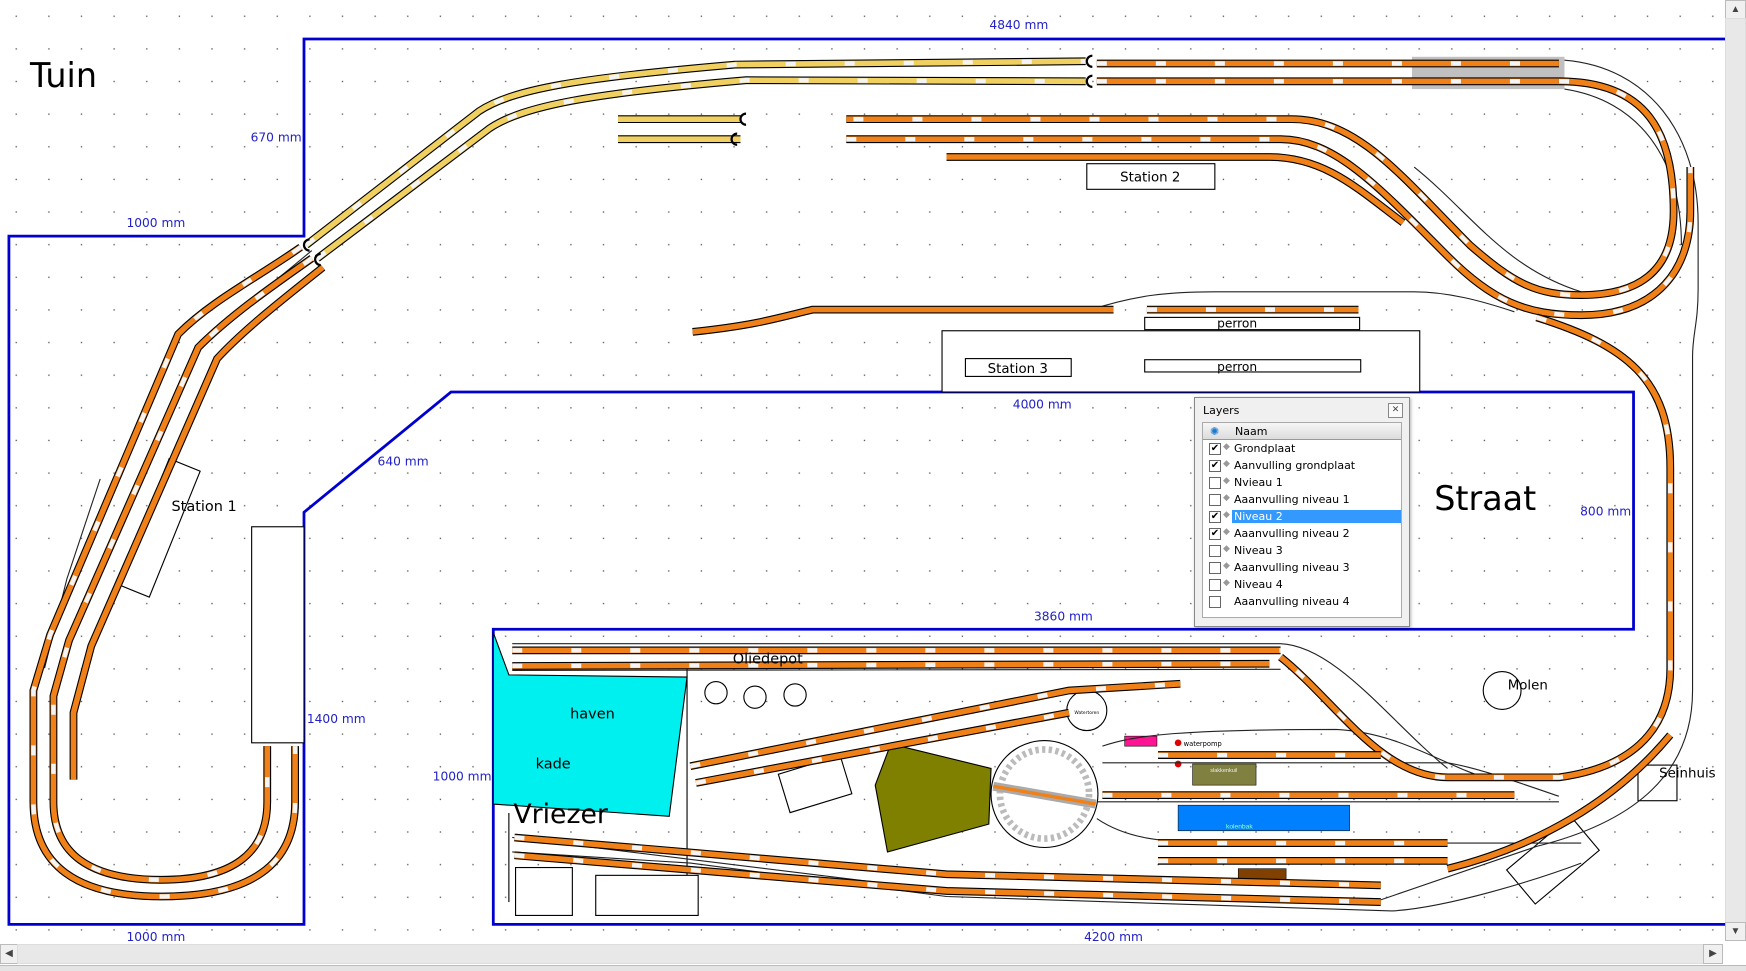 Image resolution: width=1746 pixels, height=971 pixels. Describe the element at coordinates (1237, 367) in the screenshot. I see `label-perron-2: perron` at that location.